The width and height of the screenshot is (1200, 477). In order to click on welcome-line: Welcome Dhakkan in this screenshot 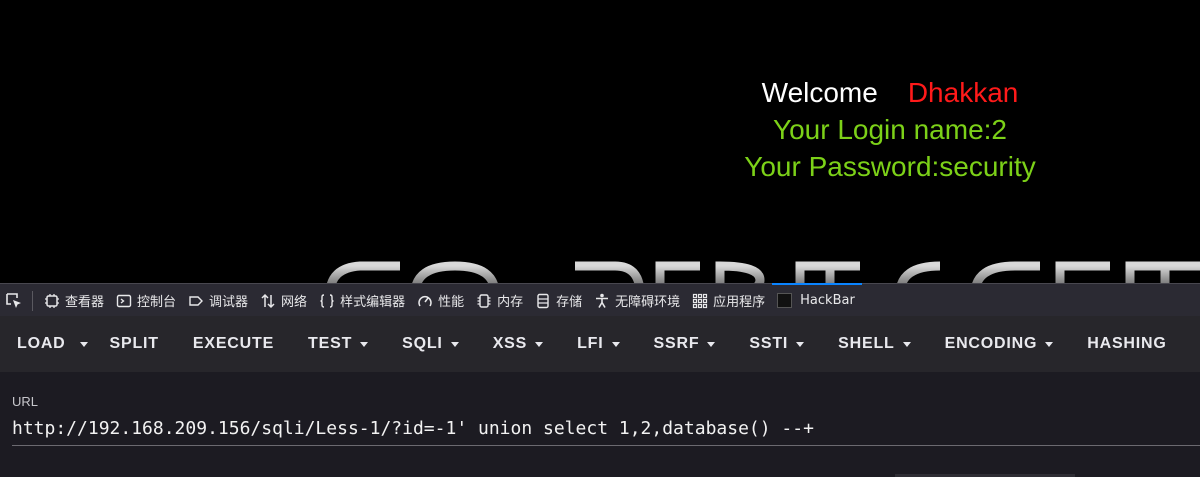, I will do `click(890, 92)`.